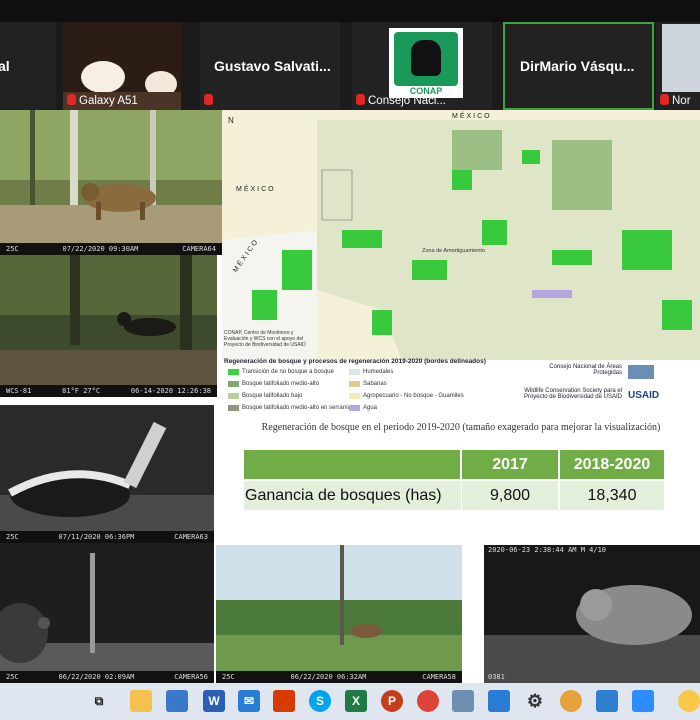  What do you see at coordinates (214, 701) in the screenshot?
I see `word-icon: W` at bounding box center [214, 701].